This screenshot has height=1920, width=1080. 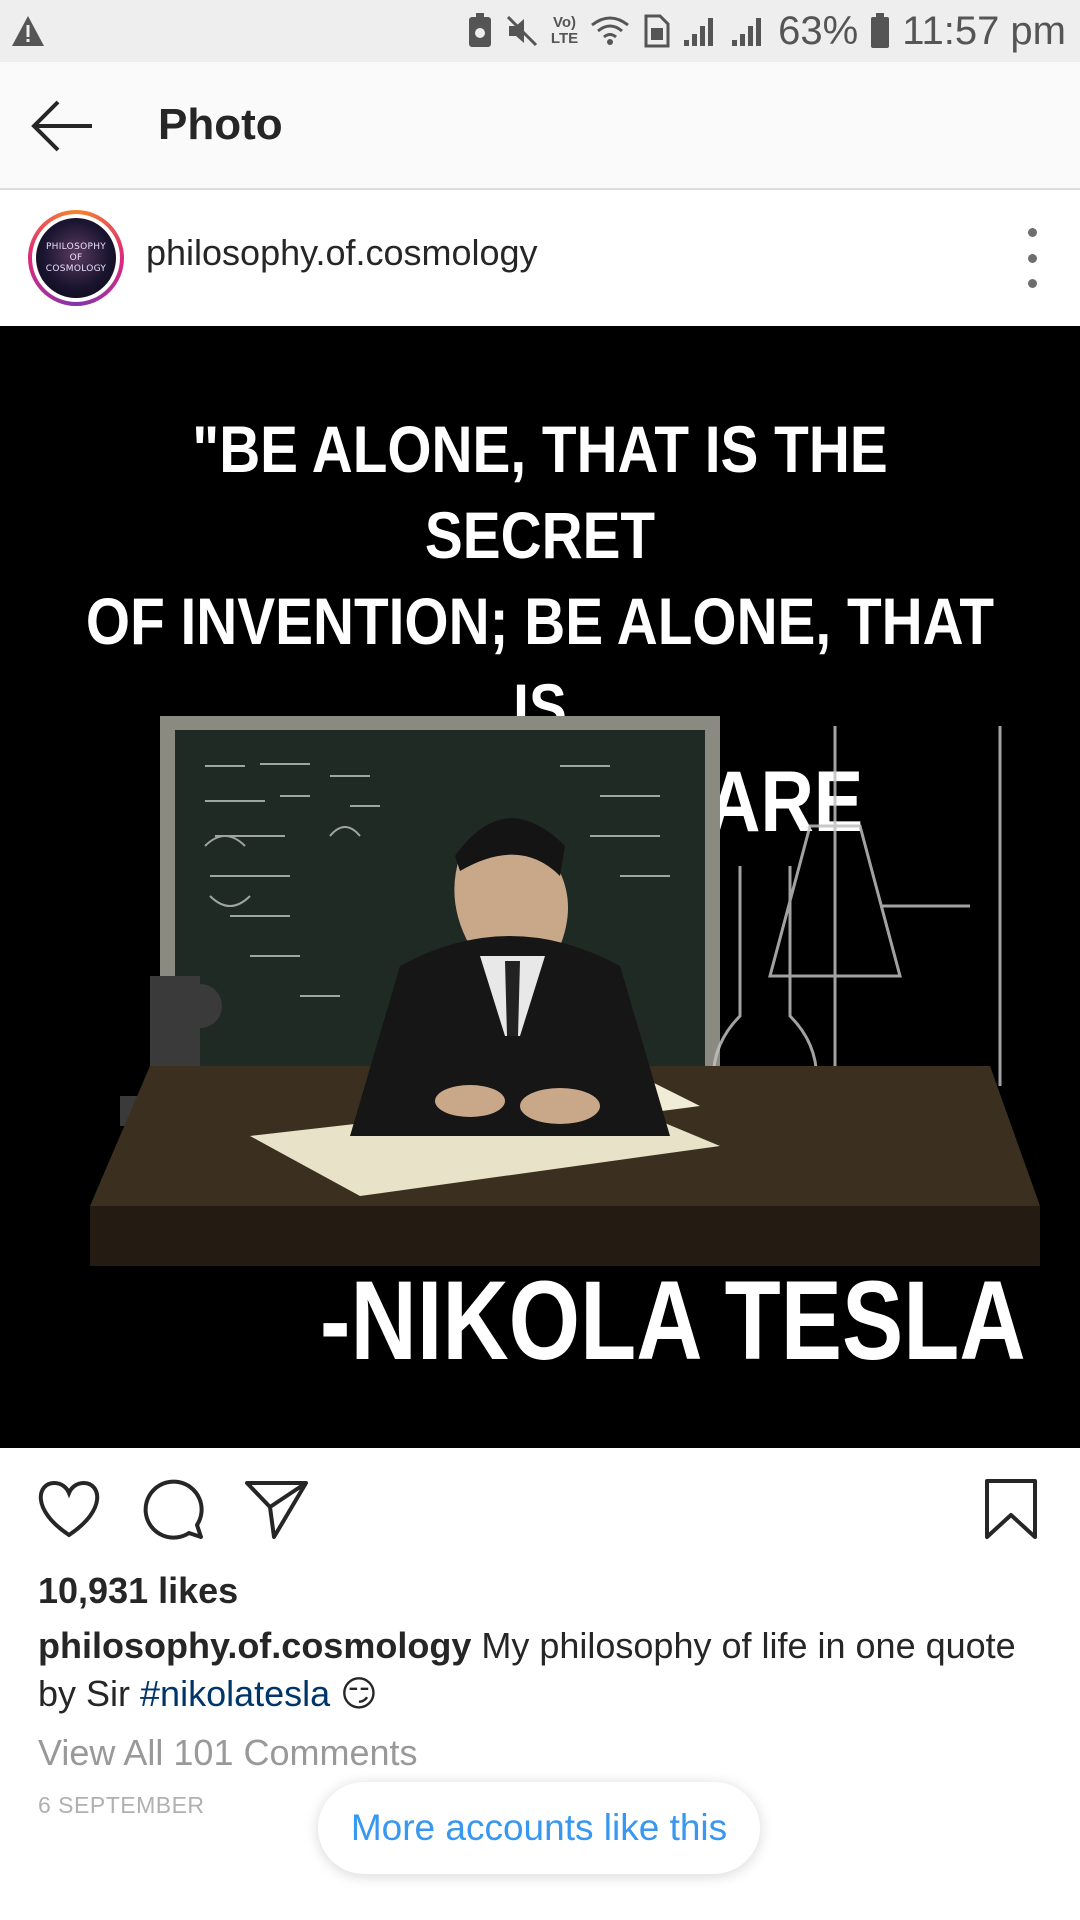 I want to click on caption-emoji: 😏, so click(x=359, y=1693).